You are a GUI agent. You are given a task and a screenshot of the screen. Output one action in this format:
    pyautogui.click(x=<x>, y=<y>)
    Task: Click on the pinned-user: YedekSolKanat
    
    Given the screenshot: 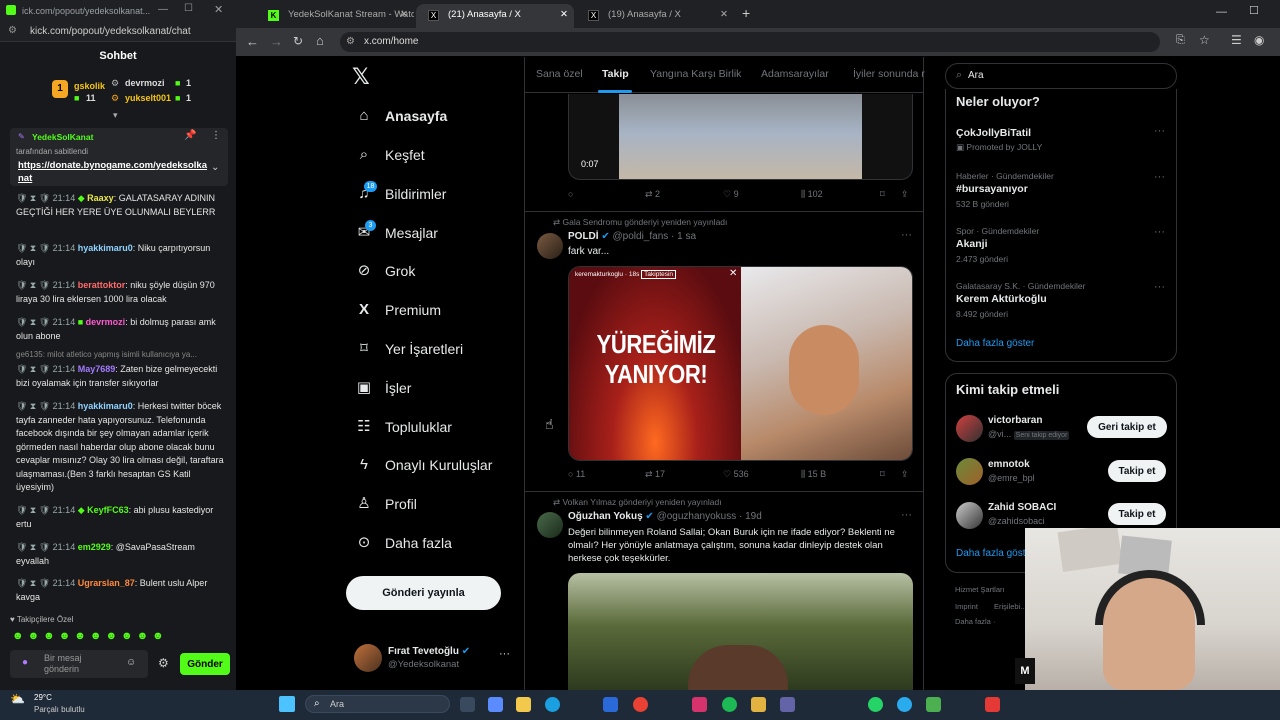 What is the action you would take?
    pyautogui.click(x=62, y=137)
    